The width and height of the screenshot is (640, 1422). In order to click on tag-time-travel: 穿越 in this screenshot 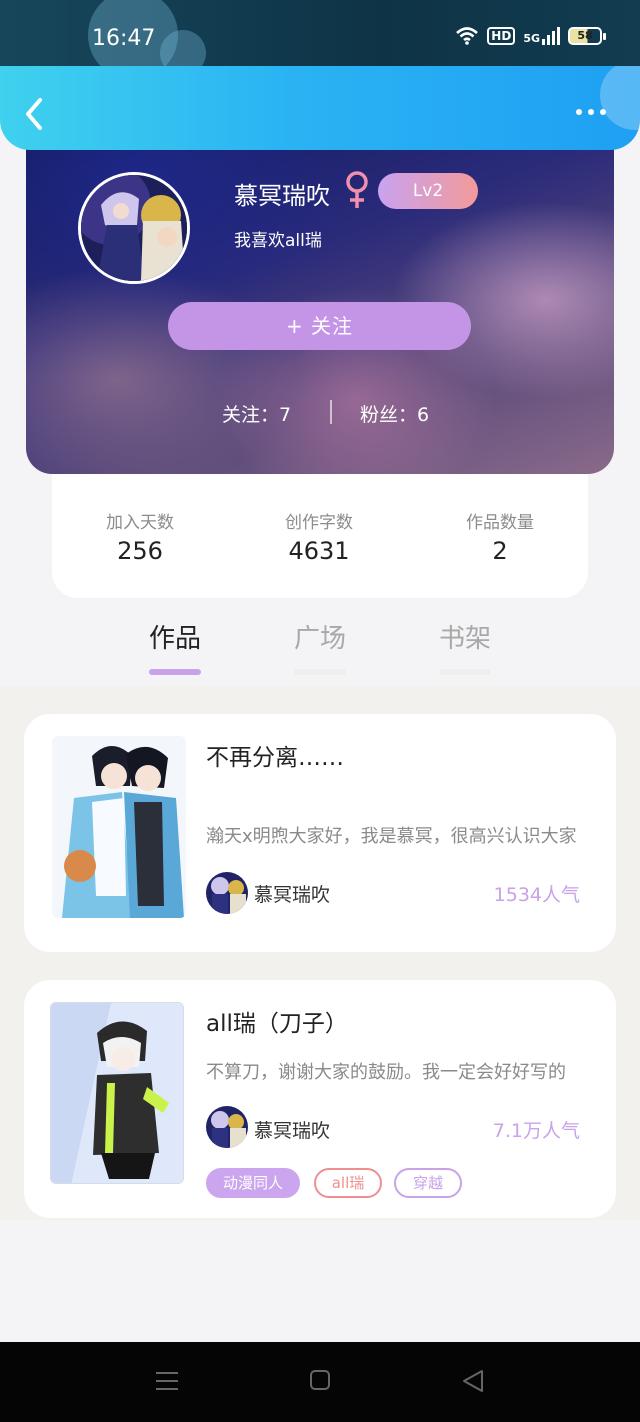, I will do `click(428, 1183)`.